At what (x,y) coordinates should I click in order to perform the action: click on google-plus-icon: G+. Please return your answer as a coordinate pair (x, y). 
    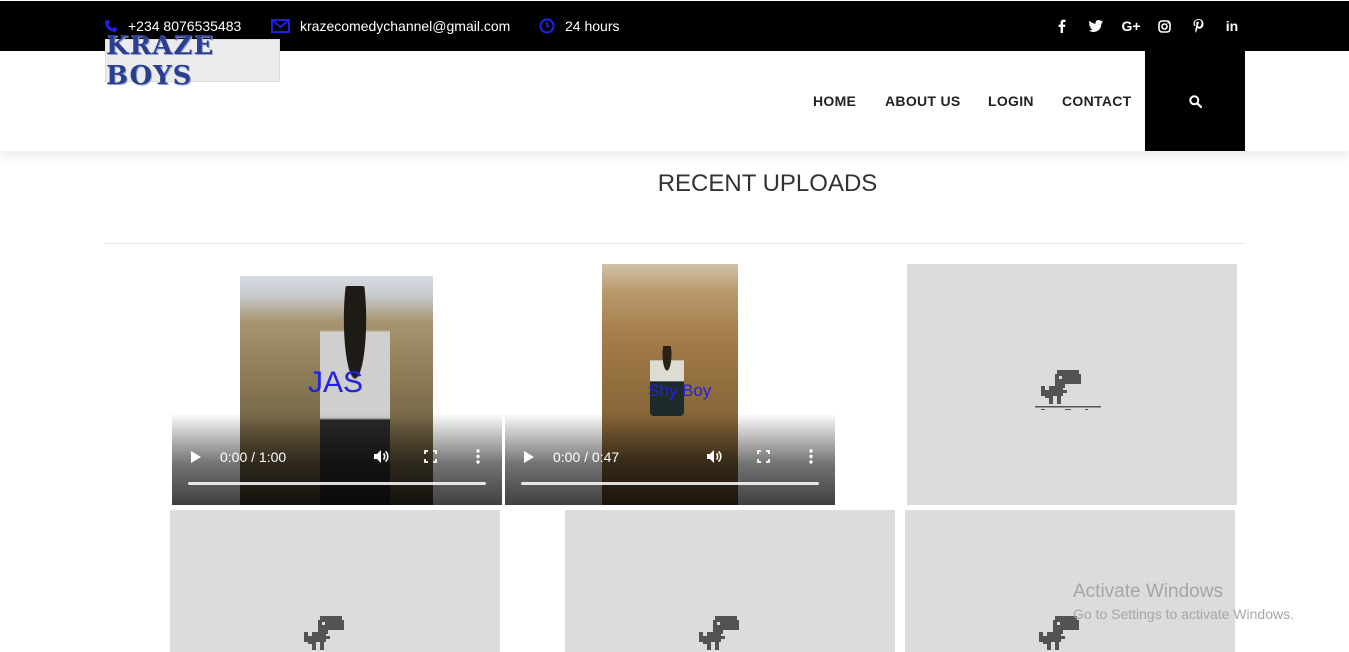
    Looking at the image, I should click on (1131, 26).